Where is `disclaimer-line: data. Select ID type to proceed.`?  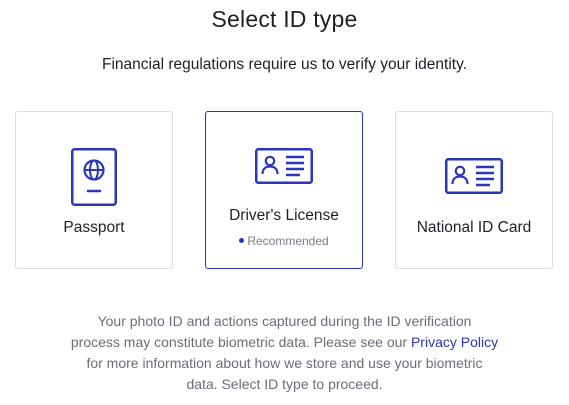
disclaimer-line: data. Select ID type to proceed. is located at coordinates (284, 384).